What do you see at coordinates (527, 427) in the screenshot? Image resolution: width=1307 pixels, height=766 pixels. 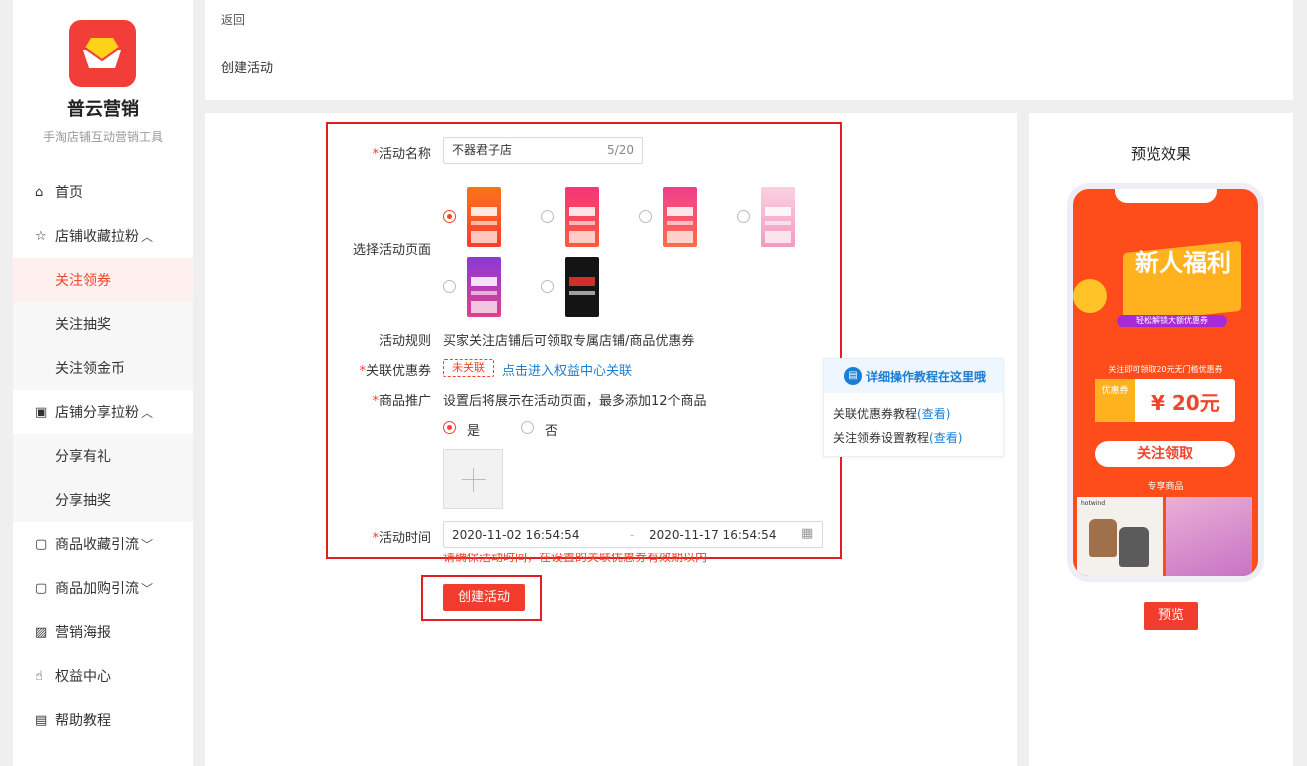 I see `promo-no-radio` at bounding box center [527, 427].